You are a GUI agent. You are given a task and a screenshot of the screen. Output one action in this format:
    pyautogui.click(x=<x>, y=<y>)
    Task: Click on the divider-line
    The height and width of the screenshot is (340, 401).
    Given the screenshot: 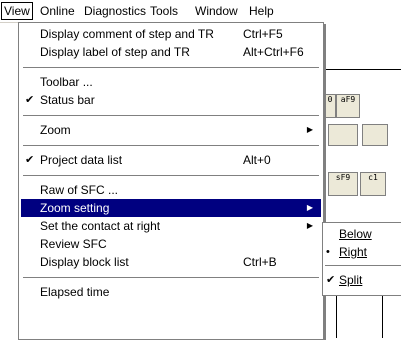 What is the action you would take?
    pyautogui.click(x=361, y=69)
    